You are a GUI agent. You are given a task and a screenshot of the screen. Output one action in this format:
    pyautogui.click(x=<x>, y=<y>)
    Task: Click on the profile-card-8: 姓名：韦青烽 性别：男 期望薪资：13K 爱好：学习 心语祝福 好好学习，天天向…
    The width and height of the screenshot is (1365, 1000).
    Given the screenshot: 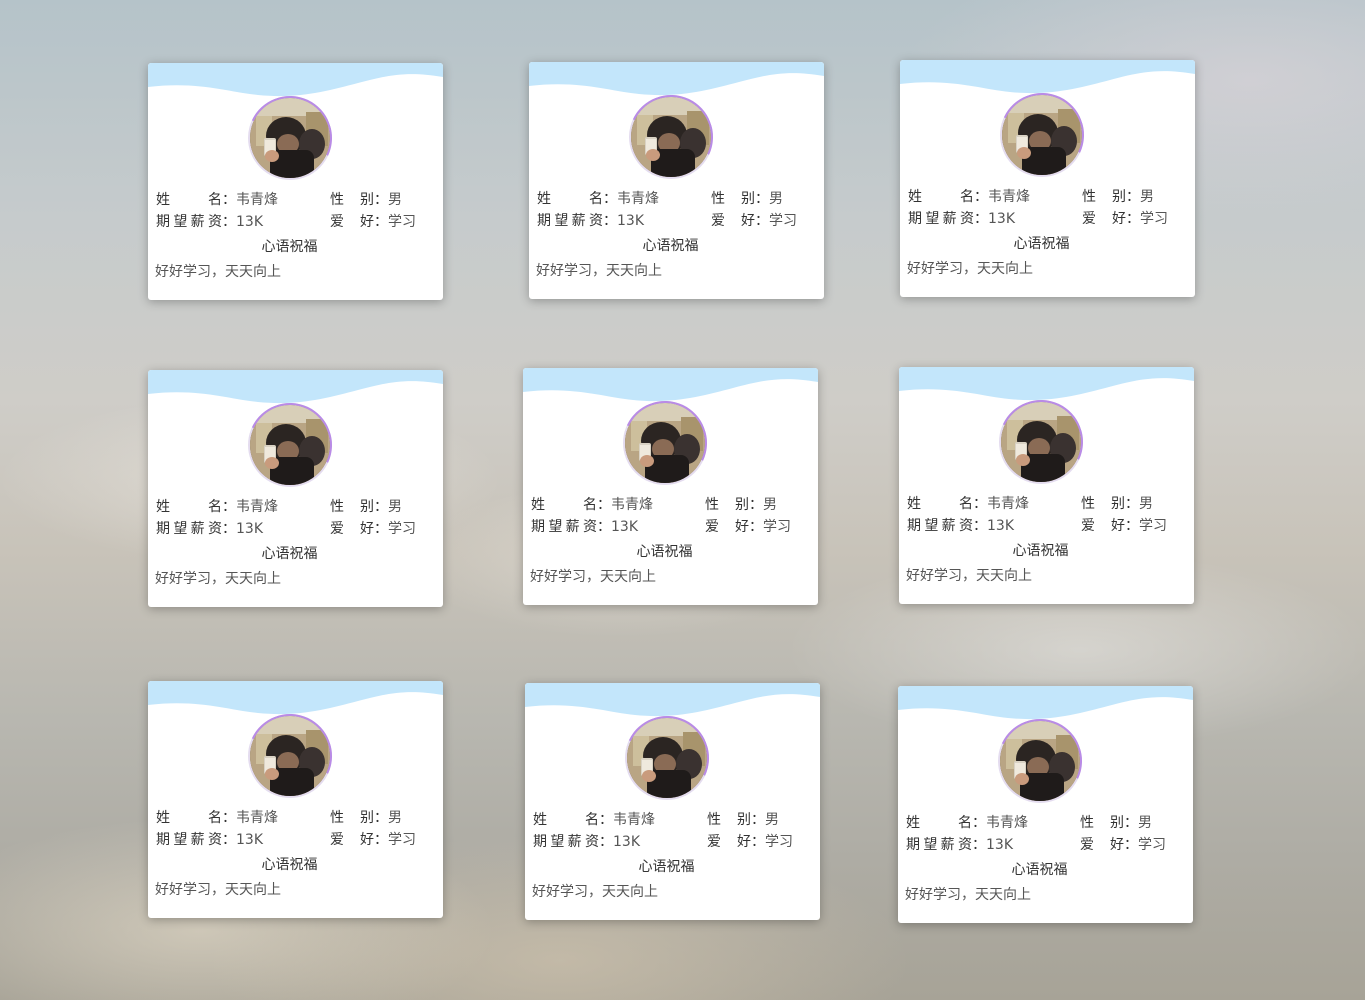 What is the action you would take?
    pyautogui.click(x=672, y=801)
    